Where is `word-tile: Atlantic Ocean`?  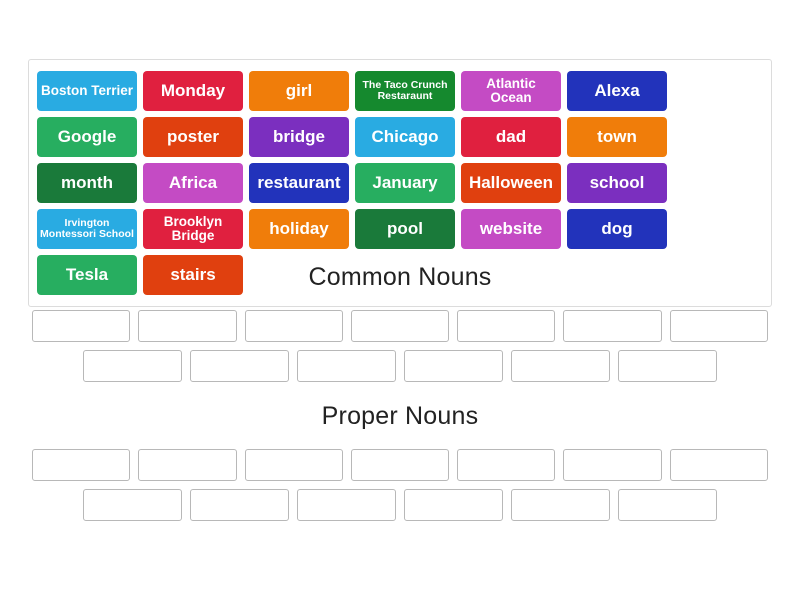 word-tile: Atlantic Ocean is located at coordinates (511, 91).